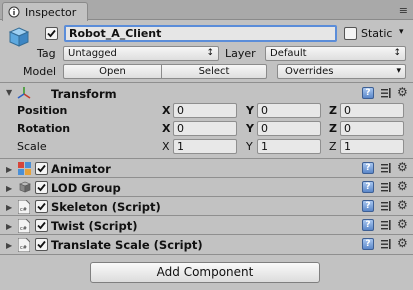  I want to click on model-select-button: Select, so click(214, 71).